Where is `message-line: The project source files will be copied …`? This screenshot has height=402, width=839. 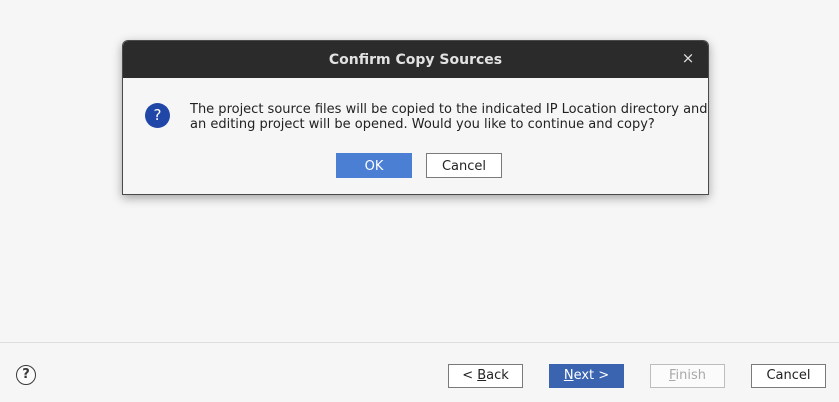 message-line: The project source files will be copied … is located at coordinates (449, 109).